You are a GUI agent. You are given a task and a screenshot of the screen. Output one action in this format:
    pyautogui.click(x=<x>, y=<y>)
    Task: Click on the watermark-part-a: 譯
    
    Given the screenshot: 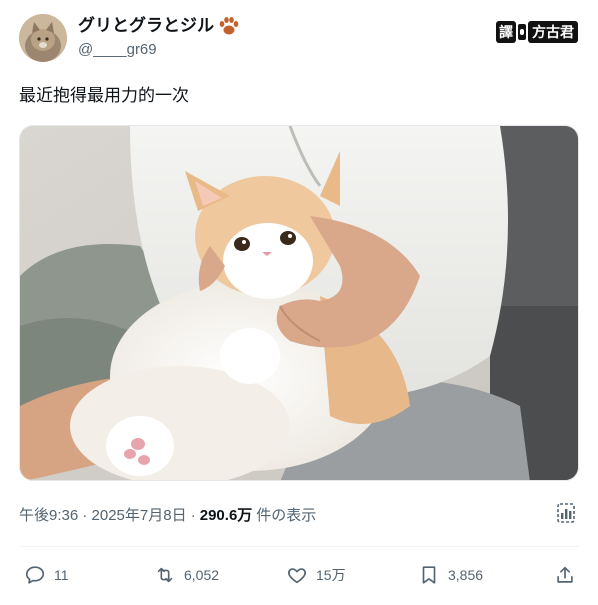 What is the action you would take?
    pyautogui.click(x=506, y=32)
    